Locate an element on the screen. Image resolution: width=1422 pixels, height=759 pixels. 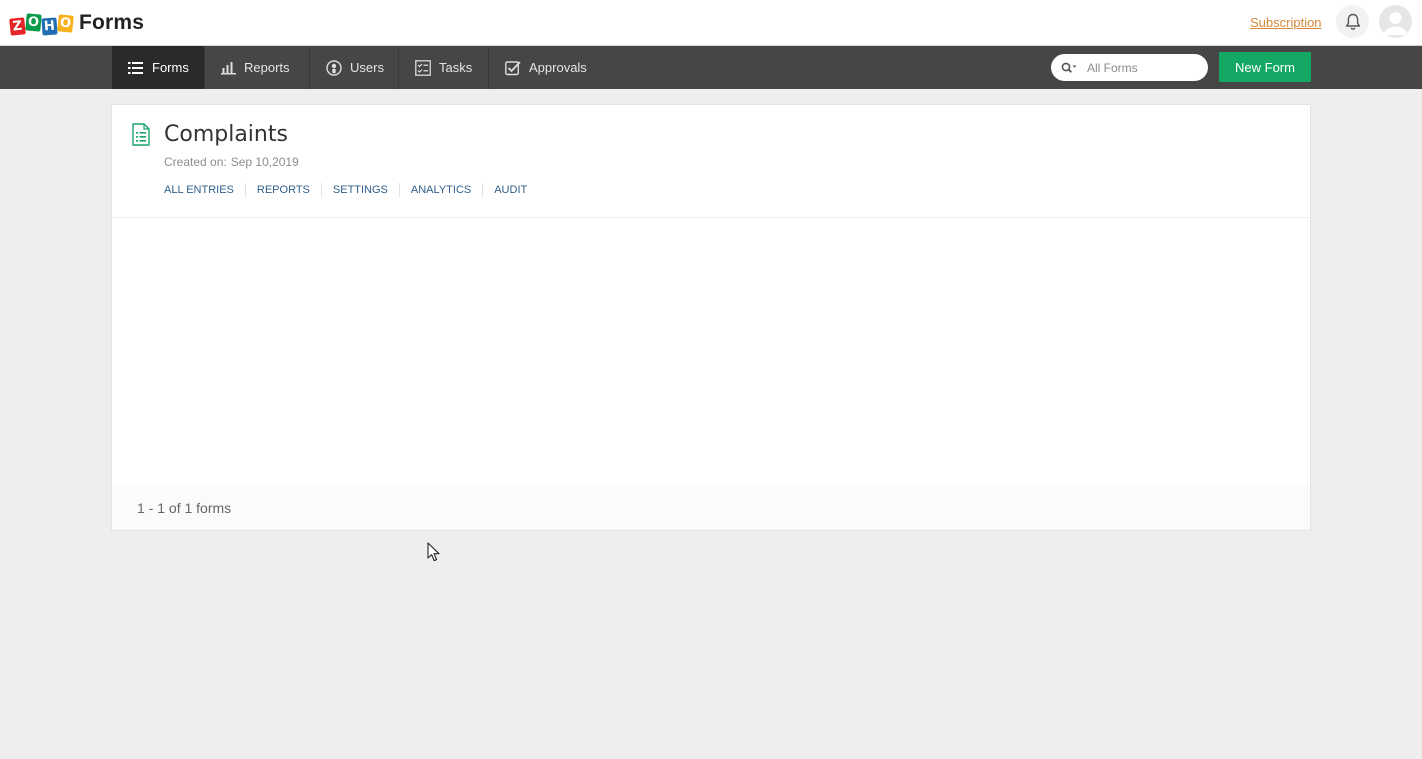
form-created-info: Created on: Sep 10,2019 is located at coordinates (231, 162).